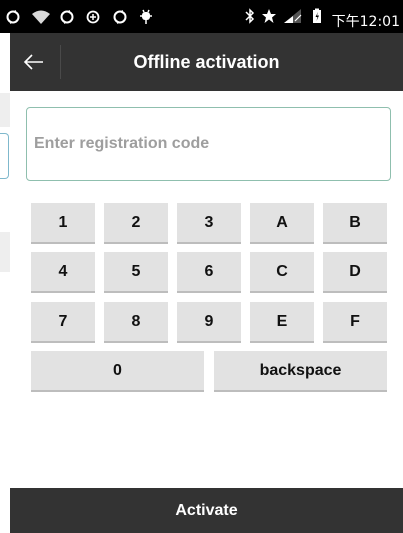 The height and width of the screenshot is (533, 403). Describe the element at coordinates (136, 223) in the screenshot. I see `key-2: 2` at that location.